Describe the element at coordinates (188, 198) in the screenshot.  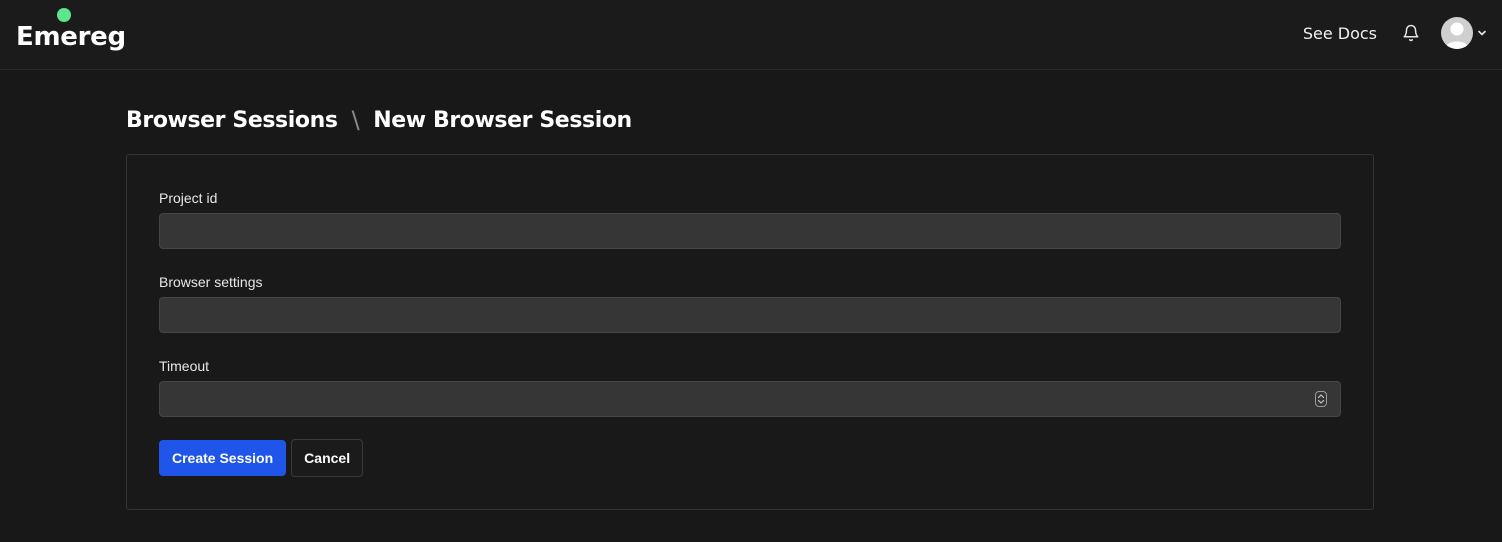
I see `project-id-label: Project id` at that location.